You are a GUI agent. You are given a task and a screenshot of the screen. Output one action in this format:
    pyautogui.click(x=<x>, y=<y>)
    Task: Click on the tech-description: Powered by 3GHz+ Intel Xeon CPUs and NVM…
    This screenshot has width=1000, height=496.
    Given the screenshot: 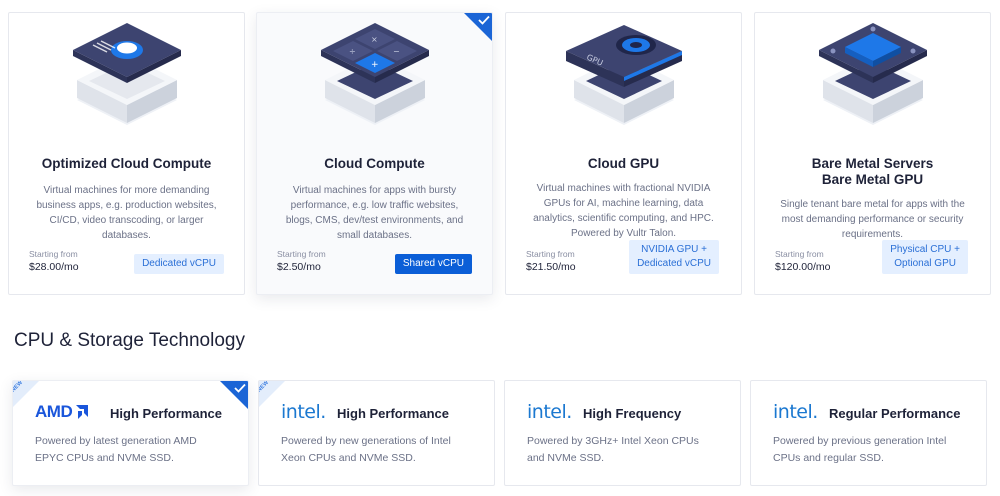 What is the action you would take?
    pyautogui.click(x=626, y=450)
    